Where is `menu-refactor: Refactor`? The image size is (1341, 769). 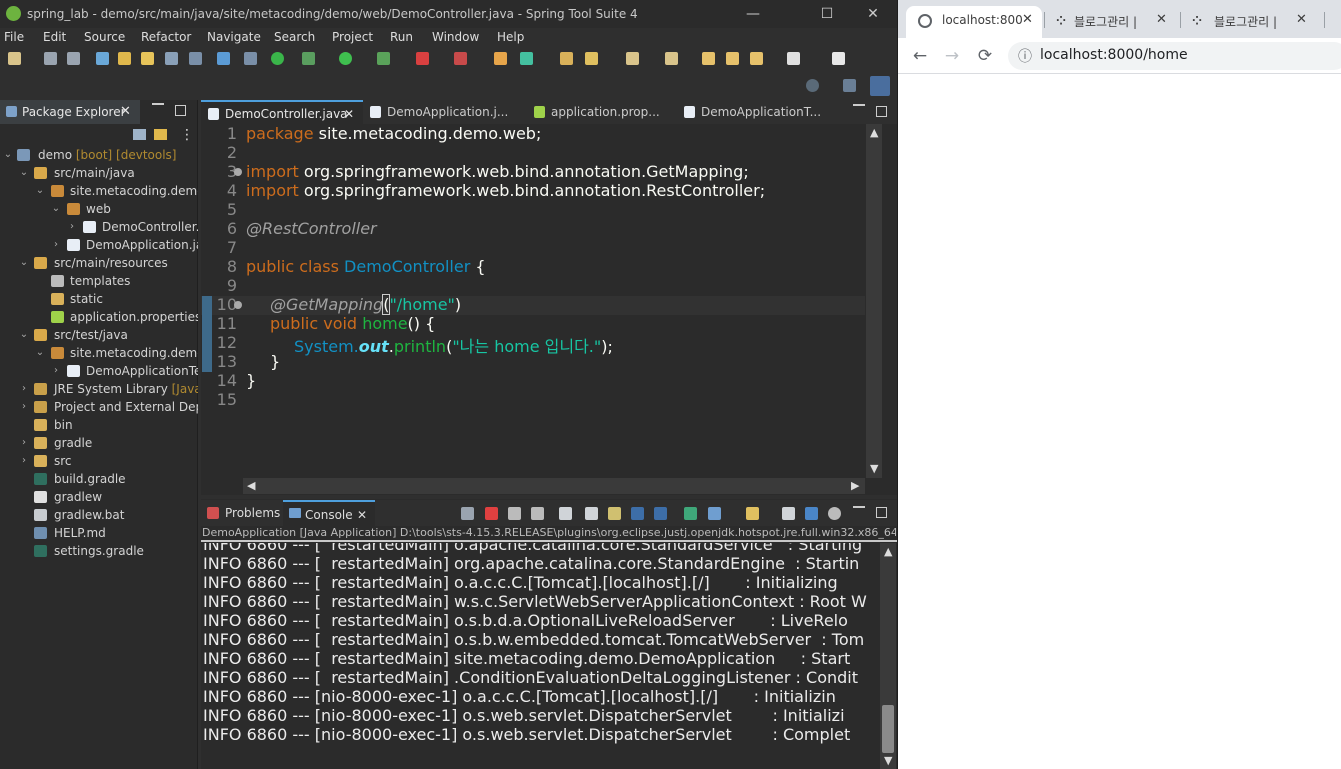
menu-refactor: Refactor is located at coordinates (166, 37).